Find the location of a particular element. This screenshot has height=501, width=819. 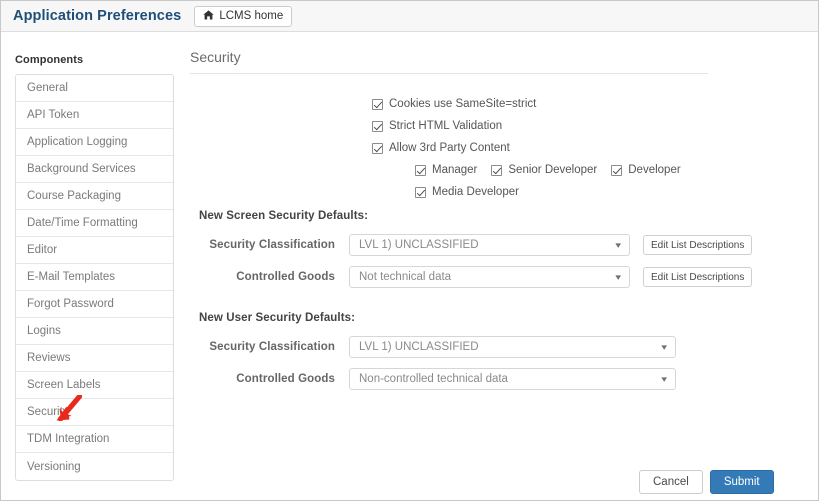

sidebar-item-screen-labels: Screen Labels is located at coordinates (94, 385).